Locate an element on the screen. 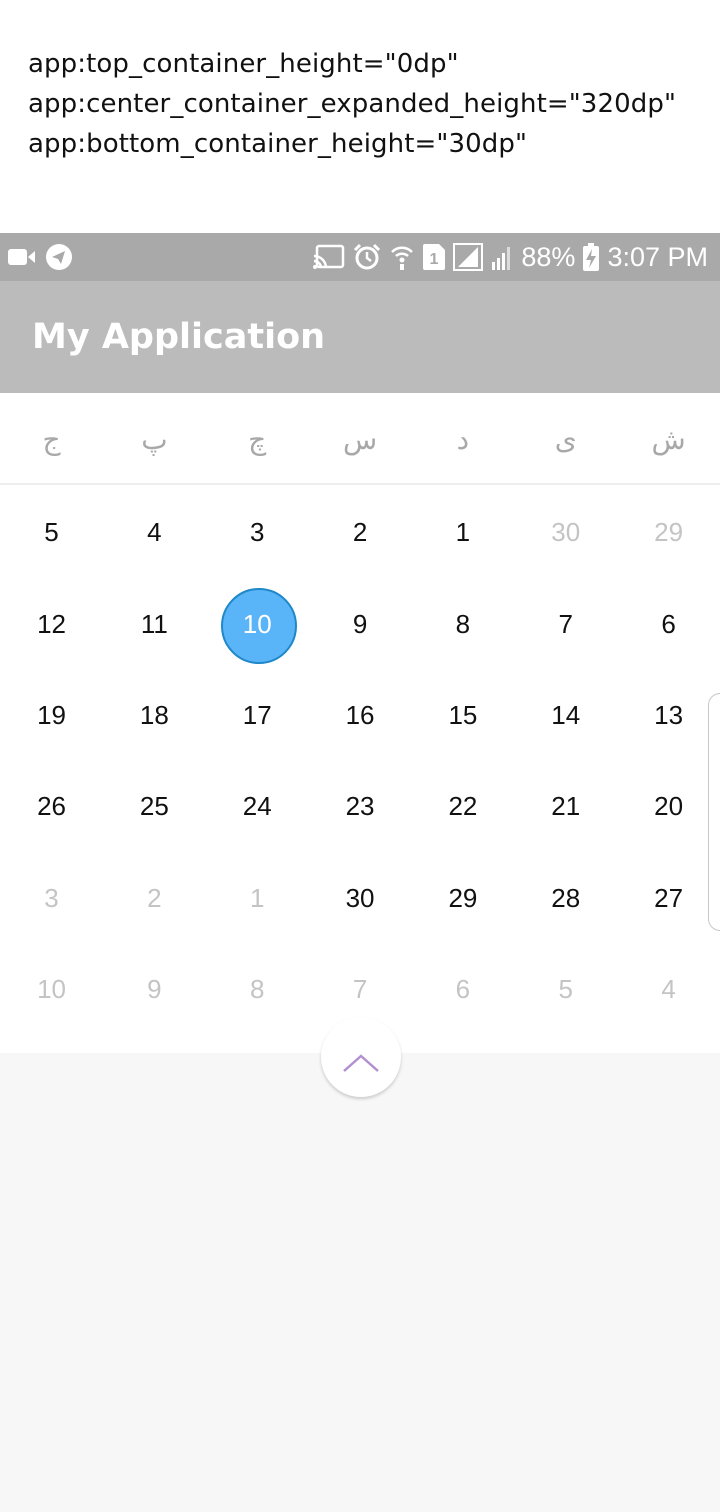  calendar-day-number: 14 is located at coordinates (566, 714).